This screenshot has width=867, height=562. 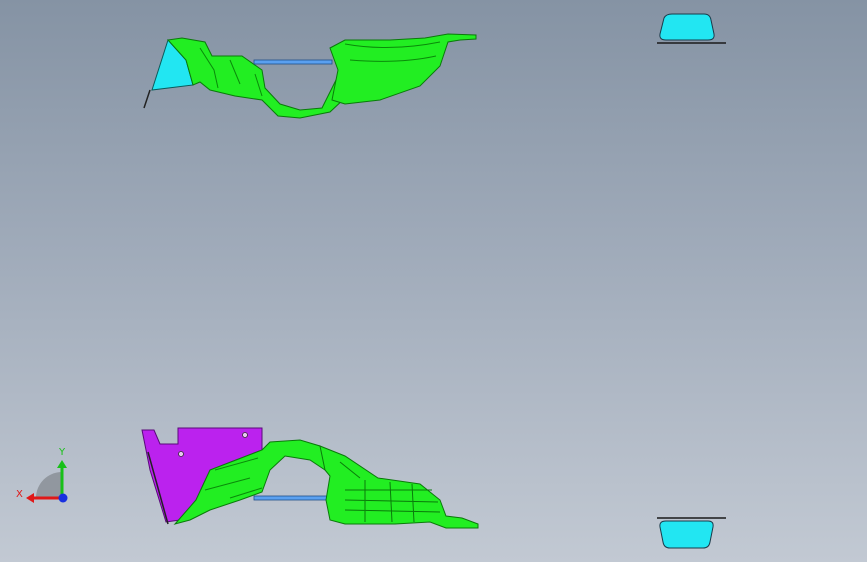 I want to click on bottom-green-right-shell, so click(x=399, y=487).